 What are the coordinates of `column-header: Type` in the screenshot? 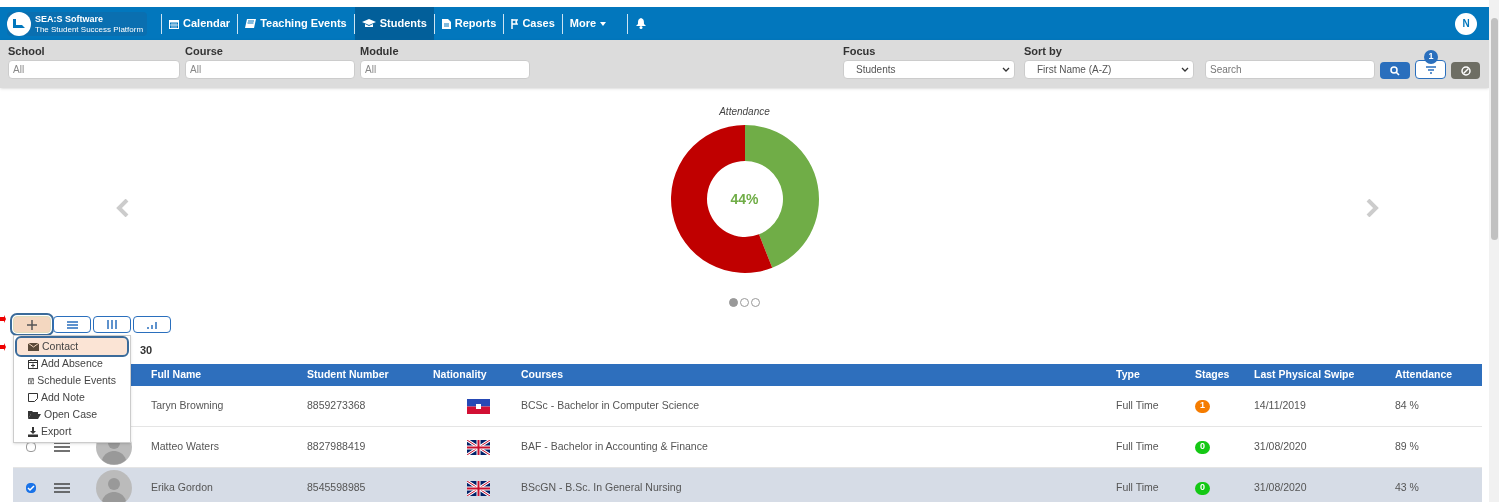 It's located at (1128, 375).